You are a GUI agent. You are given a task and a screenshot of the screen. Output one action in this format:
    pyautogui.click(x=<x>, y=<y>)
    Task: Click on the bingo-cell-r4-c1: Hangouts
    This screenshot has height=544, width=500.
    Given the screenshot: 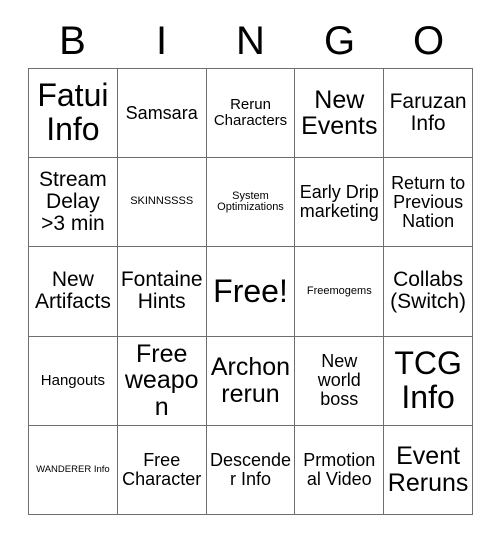 What is the action you would take?
    pyautogui.click(x=73, y=381)
    